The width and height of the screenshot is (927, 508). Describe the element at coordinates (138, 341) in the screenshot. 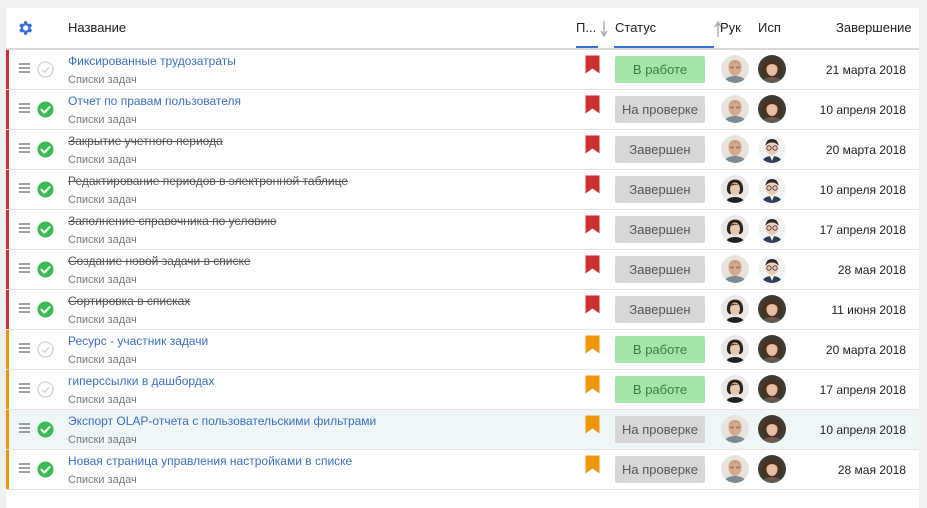

I see `task-title: Ресурс - участник задачи` at that location.